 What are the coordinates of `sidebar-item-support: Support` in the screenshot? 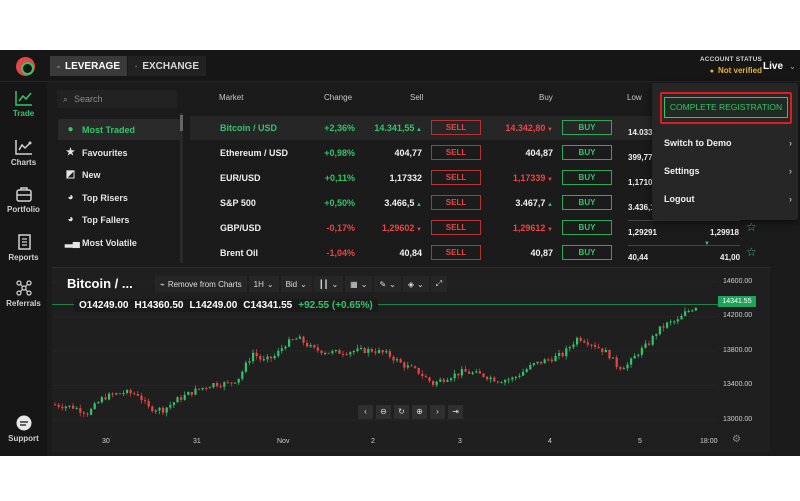 It's located at (23, 429).